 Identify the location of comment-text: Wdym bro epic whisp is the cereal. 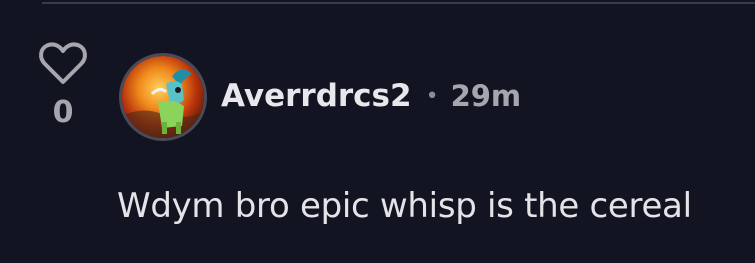
(404, 206).